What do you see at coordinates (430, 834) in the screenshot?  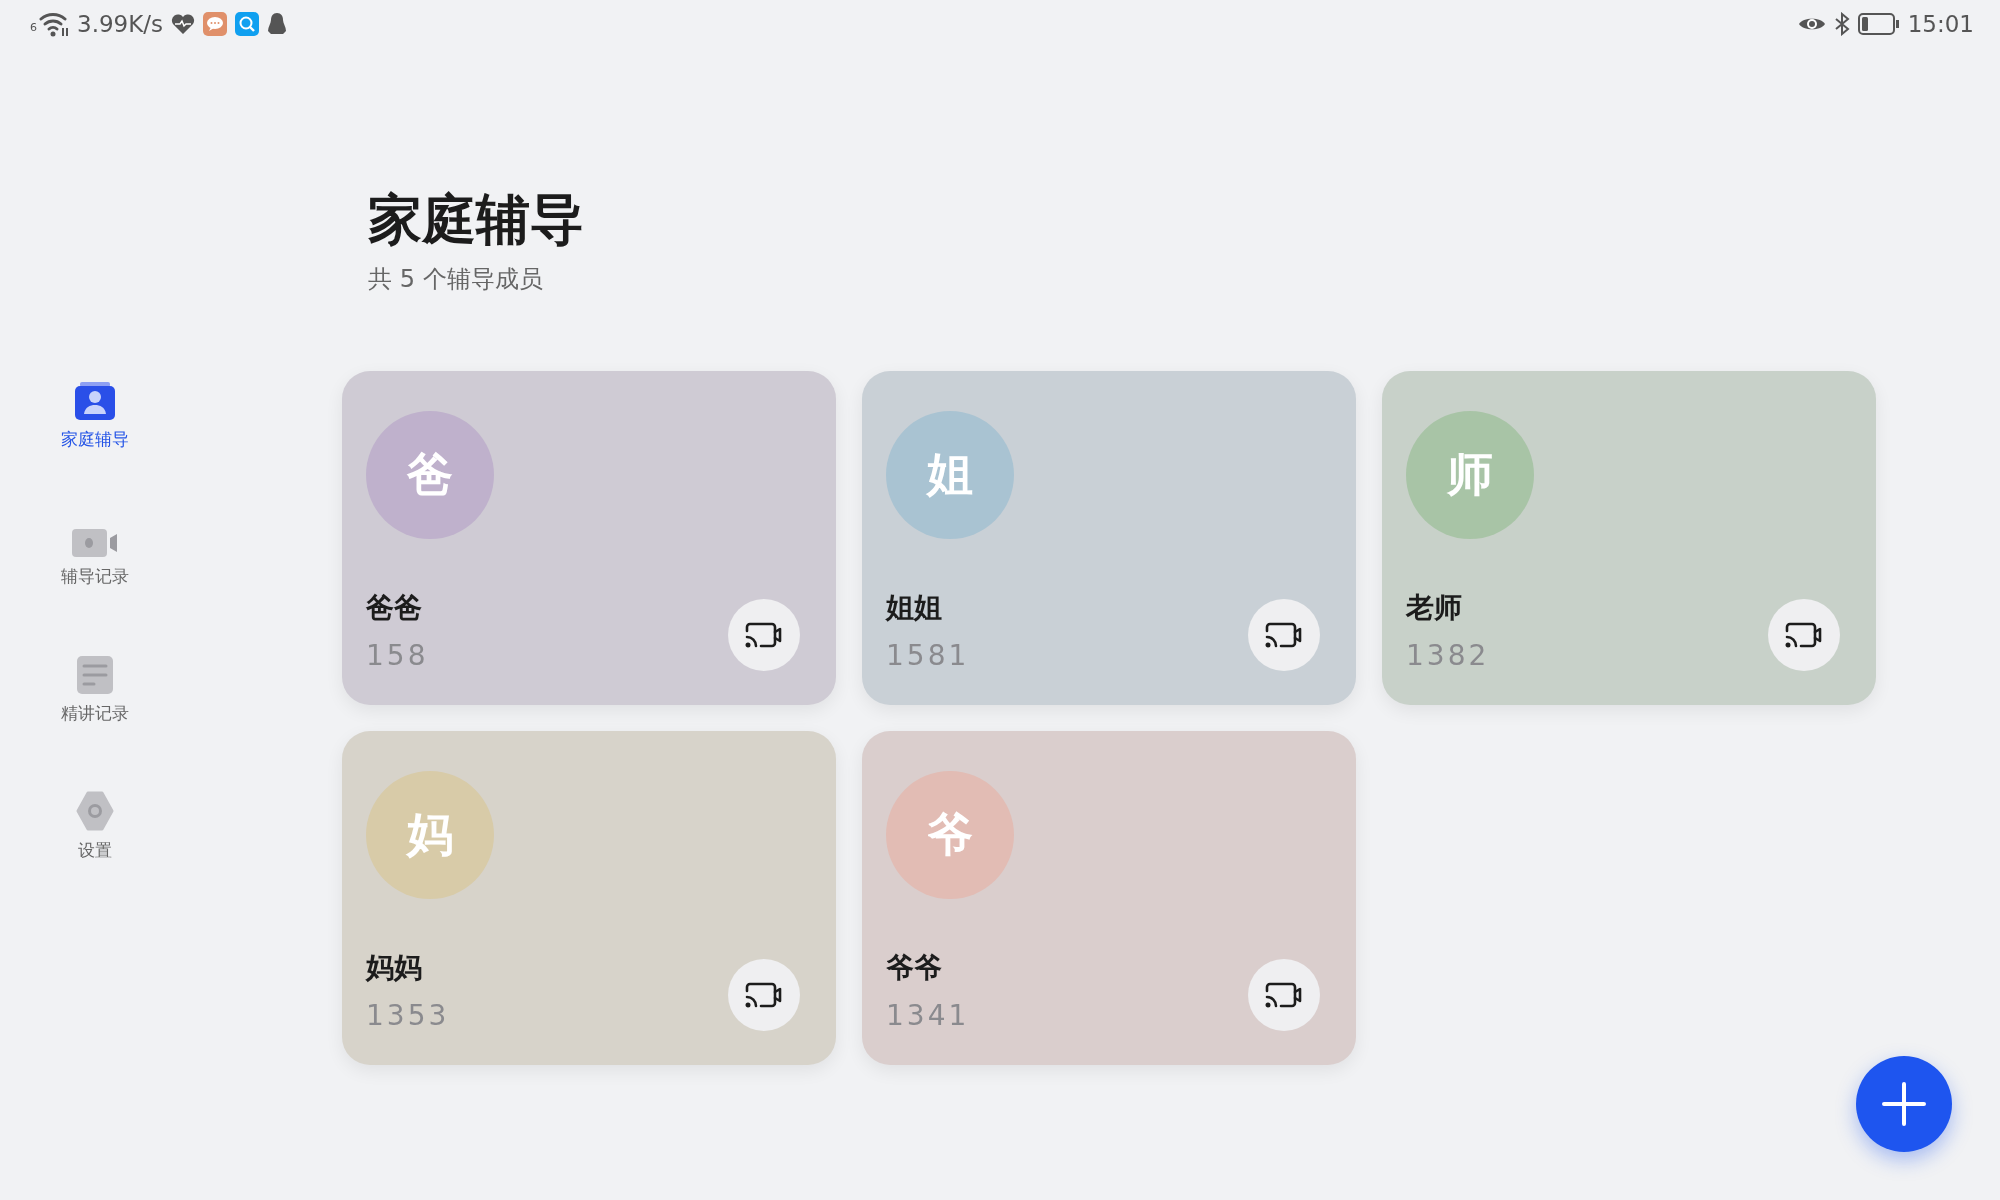 I see `avatar: 妈` at bounding box center [430, 834].